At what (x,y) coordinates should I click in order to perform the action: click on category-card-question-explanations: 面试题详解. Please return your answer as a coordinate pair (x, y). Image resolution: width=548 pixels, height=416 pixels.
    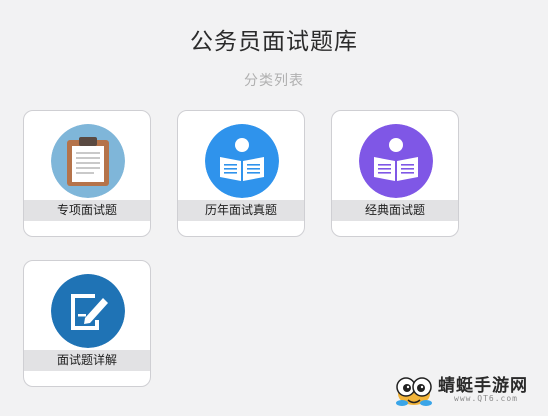
    Looking at the image, I should click on (87, 323).